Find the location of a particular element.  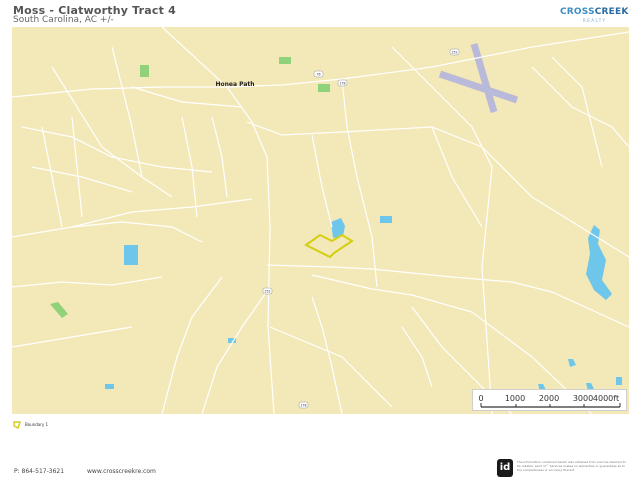

logo-subtext: REALTY is located at coordinates (595, 20).